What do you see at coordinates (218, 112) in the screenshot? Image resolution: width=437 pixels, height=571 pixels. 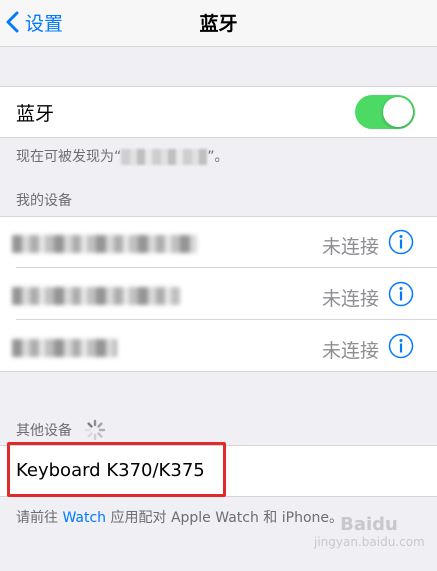 I see `bluetooth-row: 蓝牙` at bounding box center [218, 112].